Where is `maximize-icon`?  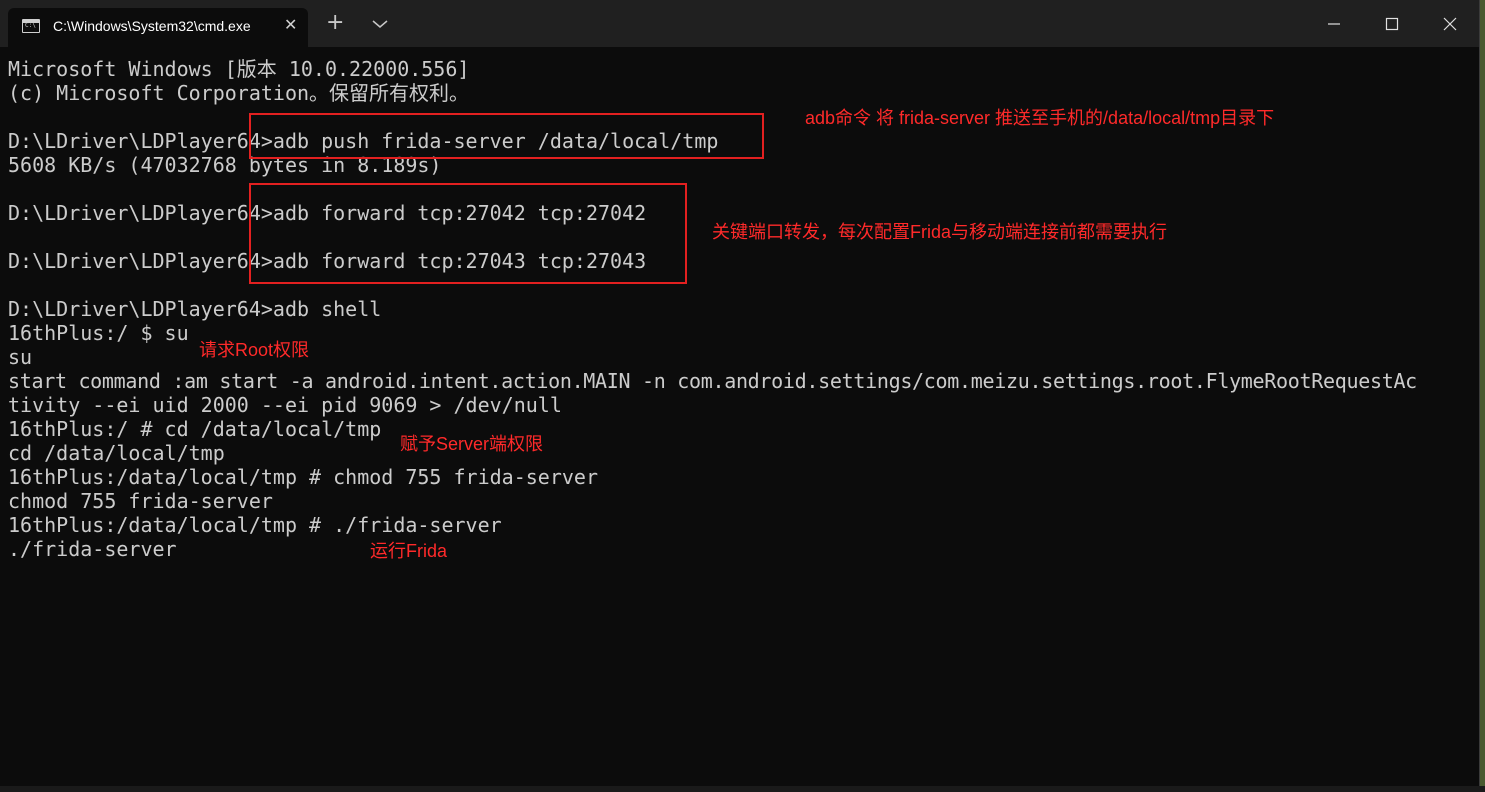
maximize-icon is located at coordinates (1392, 23).